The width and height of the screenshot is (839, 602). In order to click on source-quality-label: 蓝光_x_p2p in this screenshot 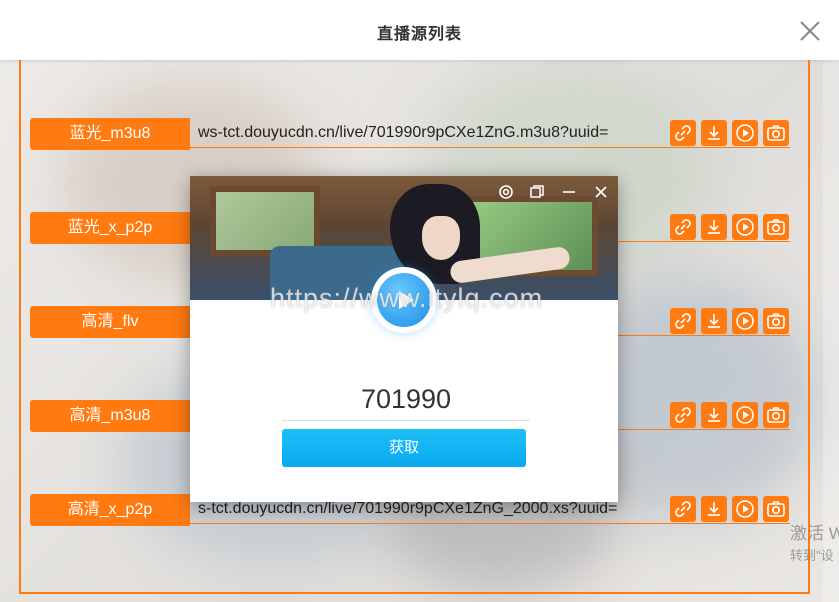, I will do `click(110, 228)`.